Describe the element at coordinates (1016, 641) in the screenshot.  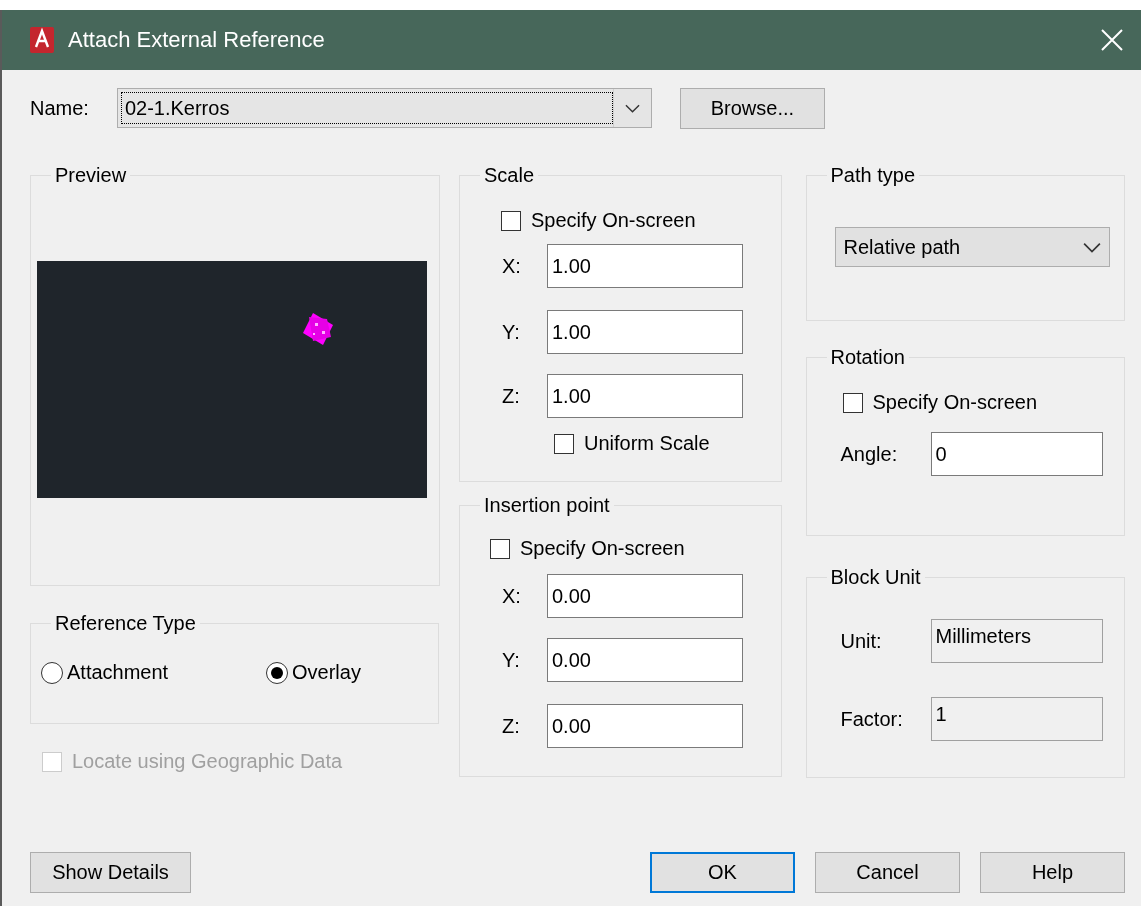
I see `readonly-field: Millimeters` at that location.